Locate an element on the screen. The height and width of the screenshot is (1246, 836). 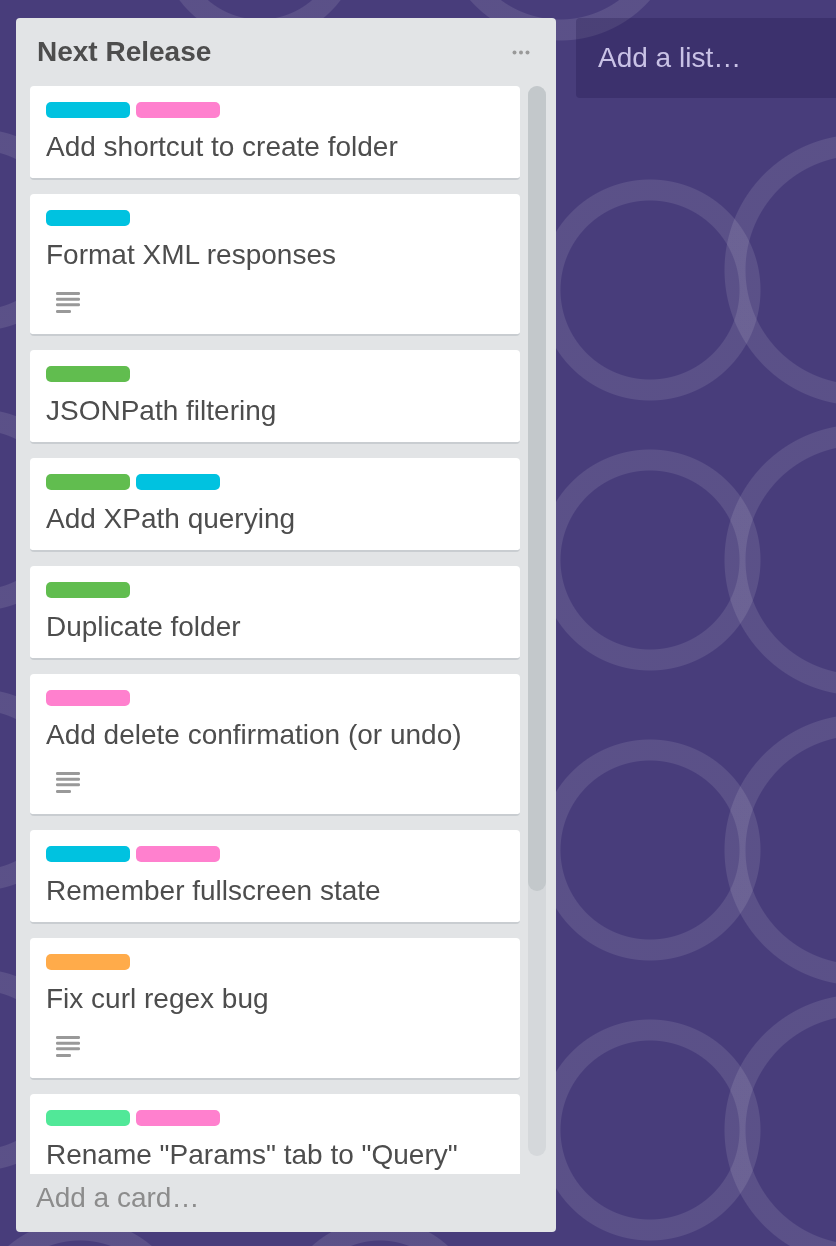
card: Fix curl regex bug is located at coordinates (275, 1009).